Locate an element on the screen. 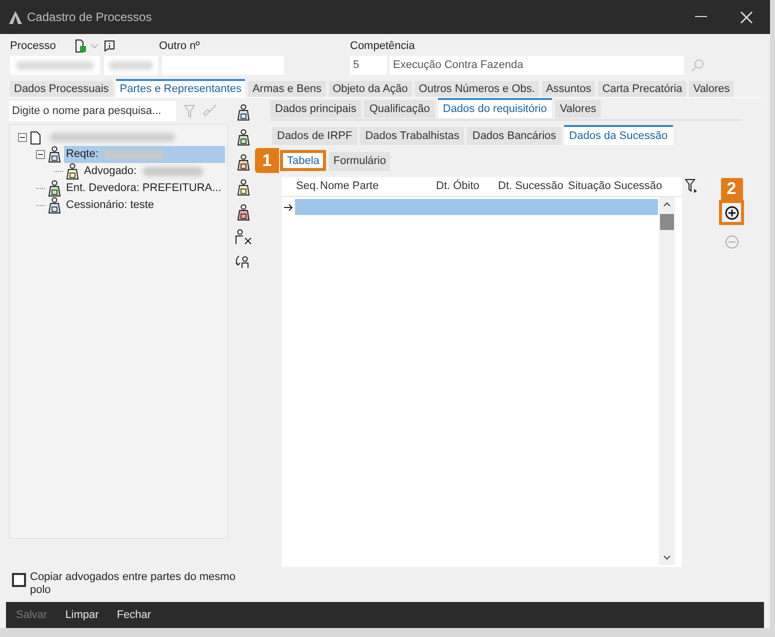 This screenshot has width=775, height=637. chevron-down-icon is located at coordinates (667, 557).